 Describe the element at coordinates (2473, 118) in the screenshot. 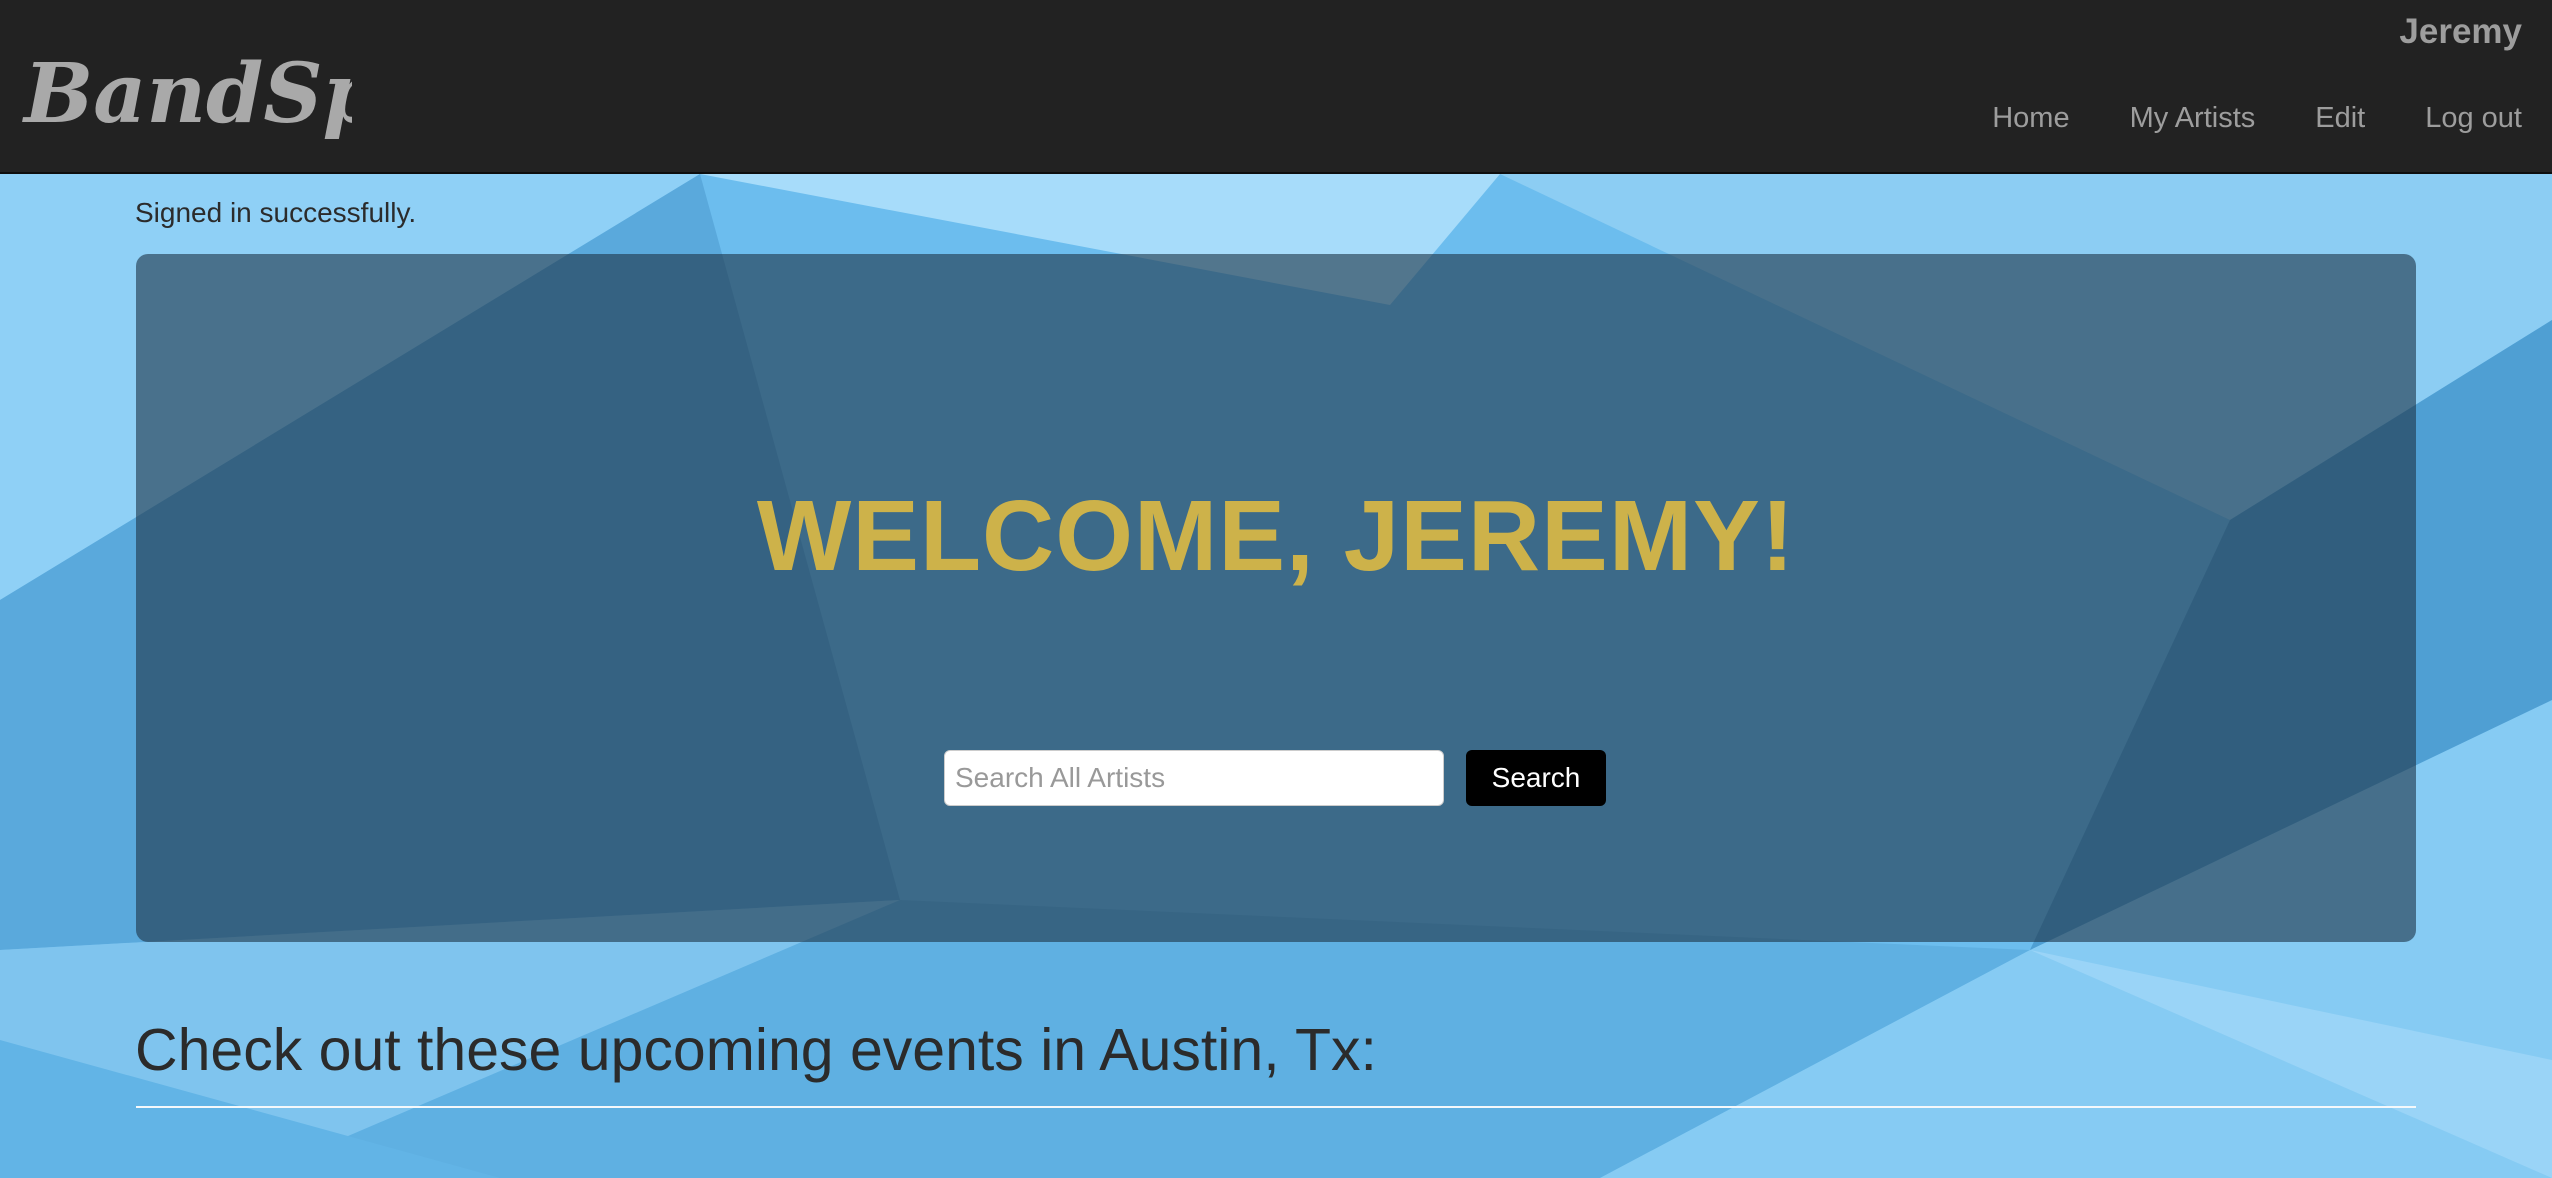

I see `nav-link-log-out: Log out` at that location.